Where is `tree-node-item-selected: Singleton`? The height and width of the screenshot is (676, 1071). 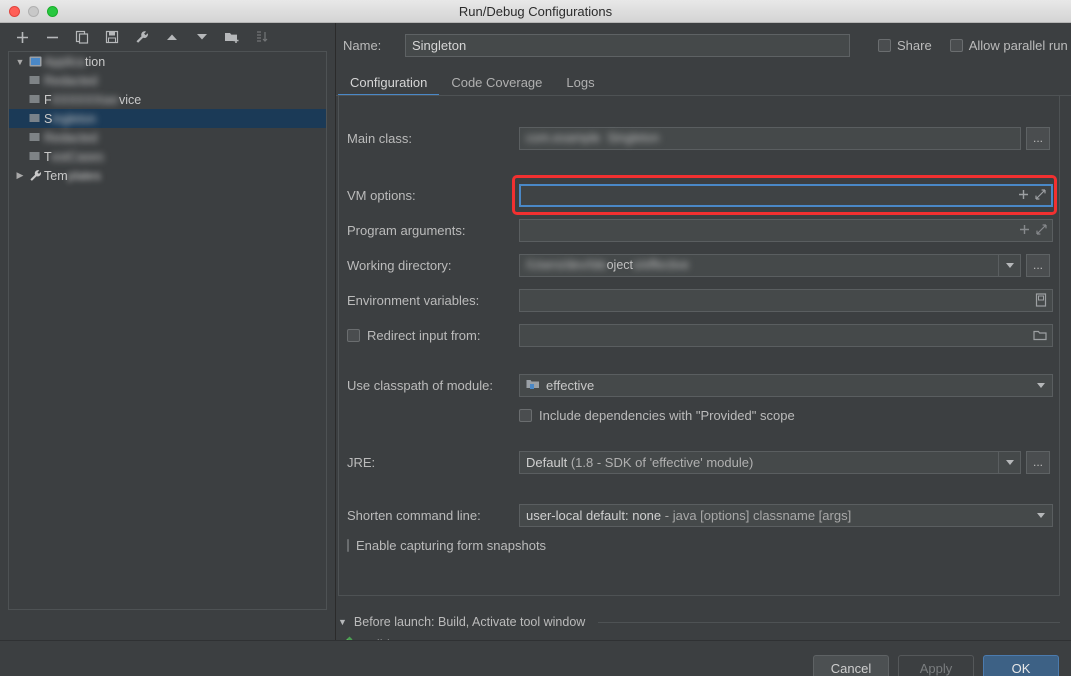
tree-node-item-selected: Singleton is located at coordinates (167, 118).